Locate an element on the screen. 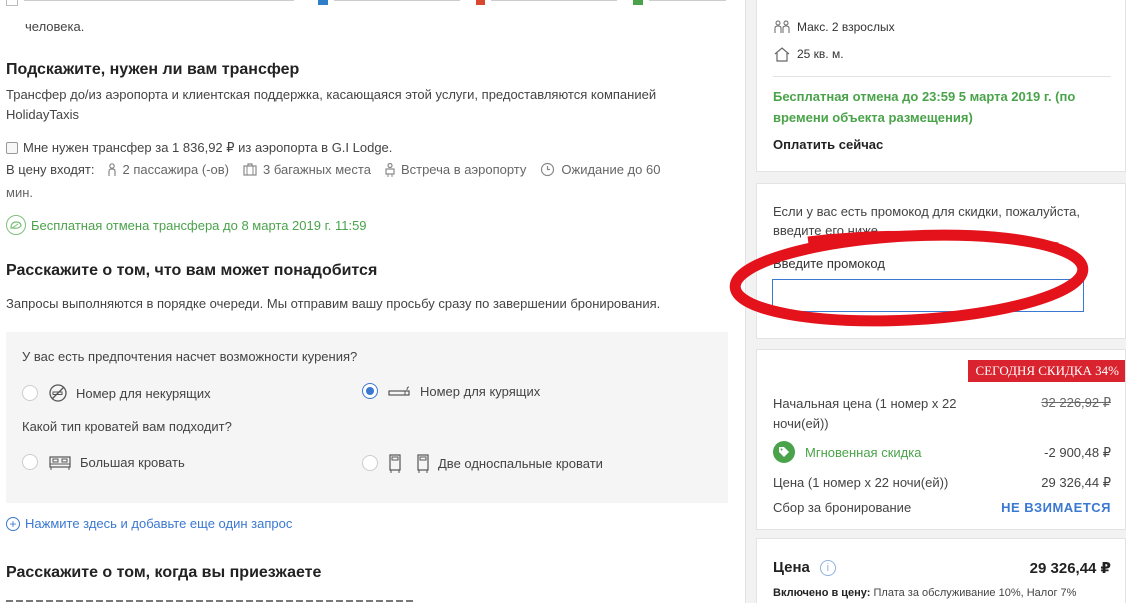 The image size is (1126, 603). promo-code-input is located at coordinates (928, 295).